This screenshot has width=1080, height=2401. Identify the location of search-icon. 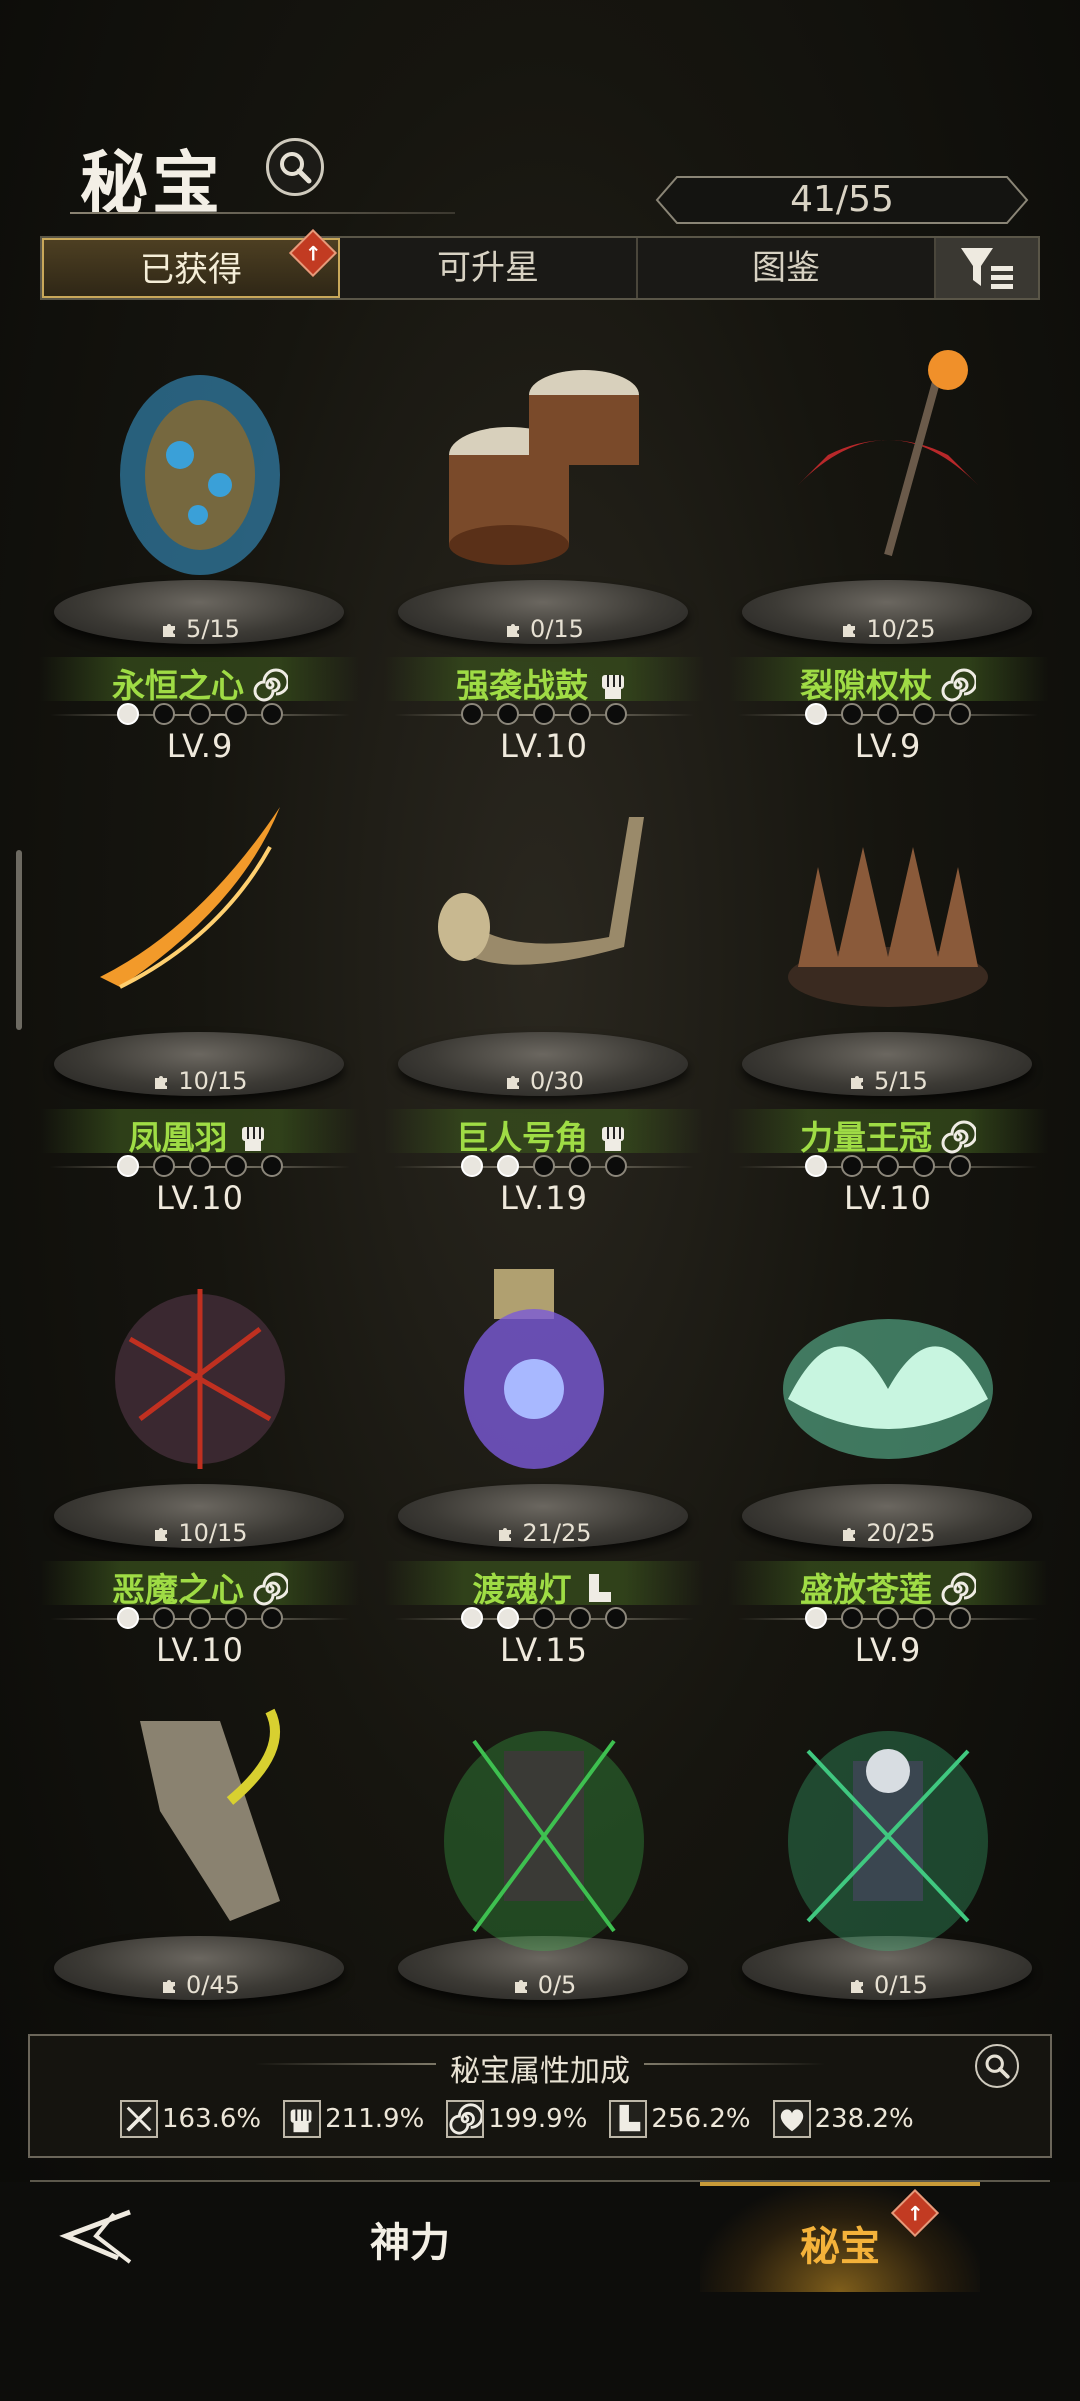
(997, 2066).